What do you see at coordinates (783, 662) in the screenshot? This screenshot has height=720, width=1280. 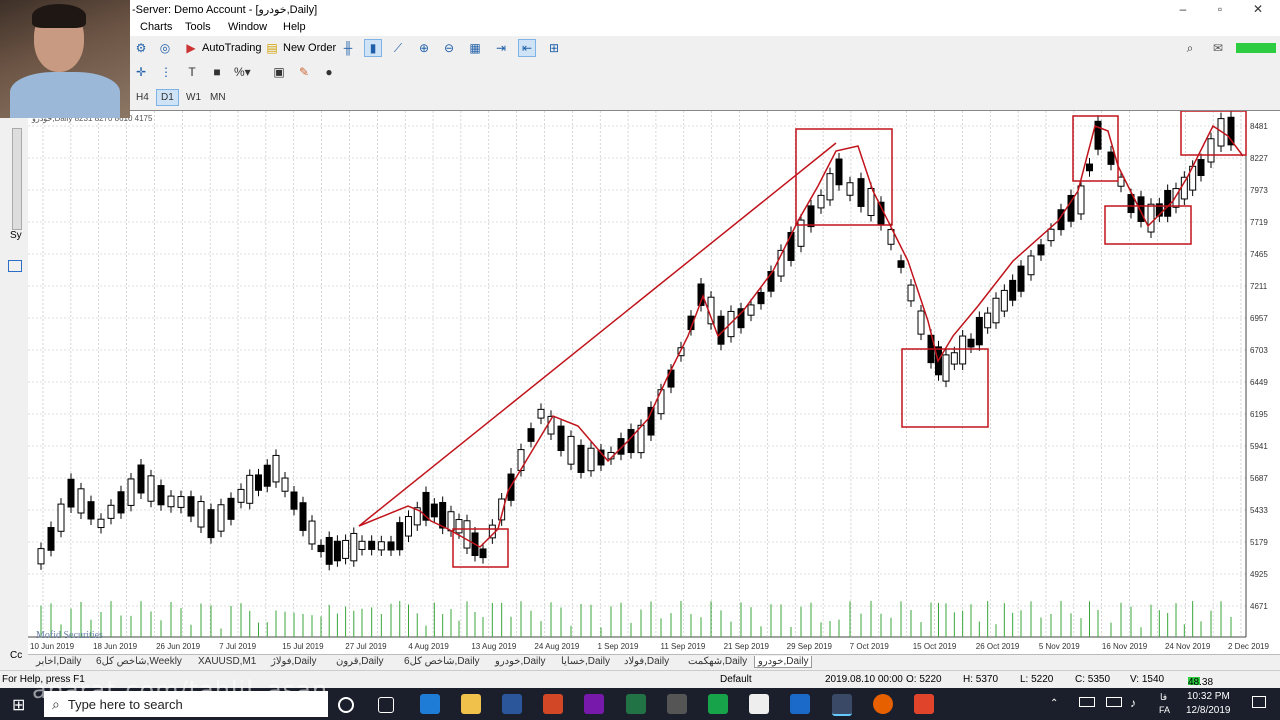 I see `chart-tab-active: خودرو,Daily` at bounding box center [783, 662].